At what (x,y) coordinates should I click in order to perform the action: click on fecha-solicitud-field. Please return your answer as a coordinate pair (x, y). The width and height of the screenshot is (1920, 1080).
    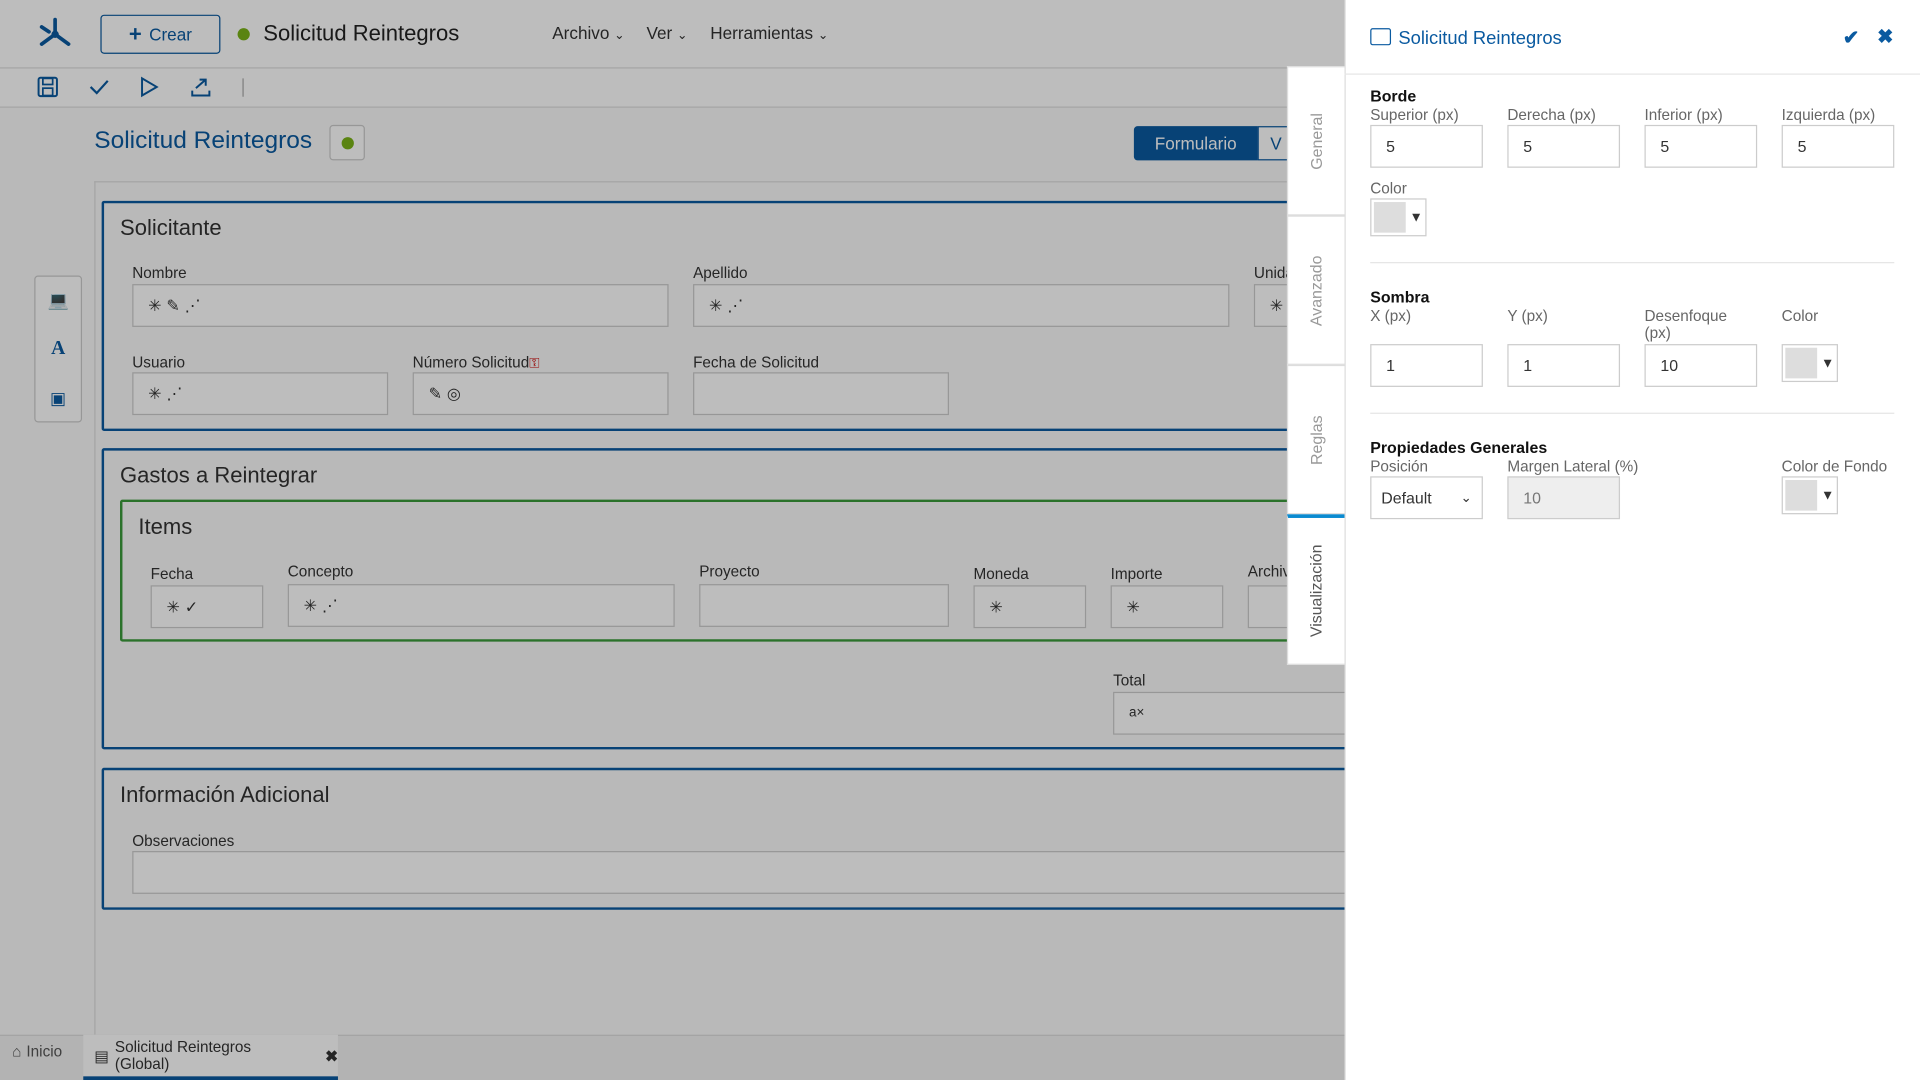
    Looking at the image, I should click on (821, 394).